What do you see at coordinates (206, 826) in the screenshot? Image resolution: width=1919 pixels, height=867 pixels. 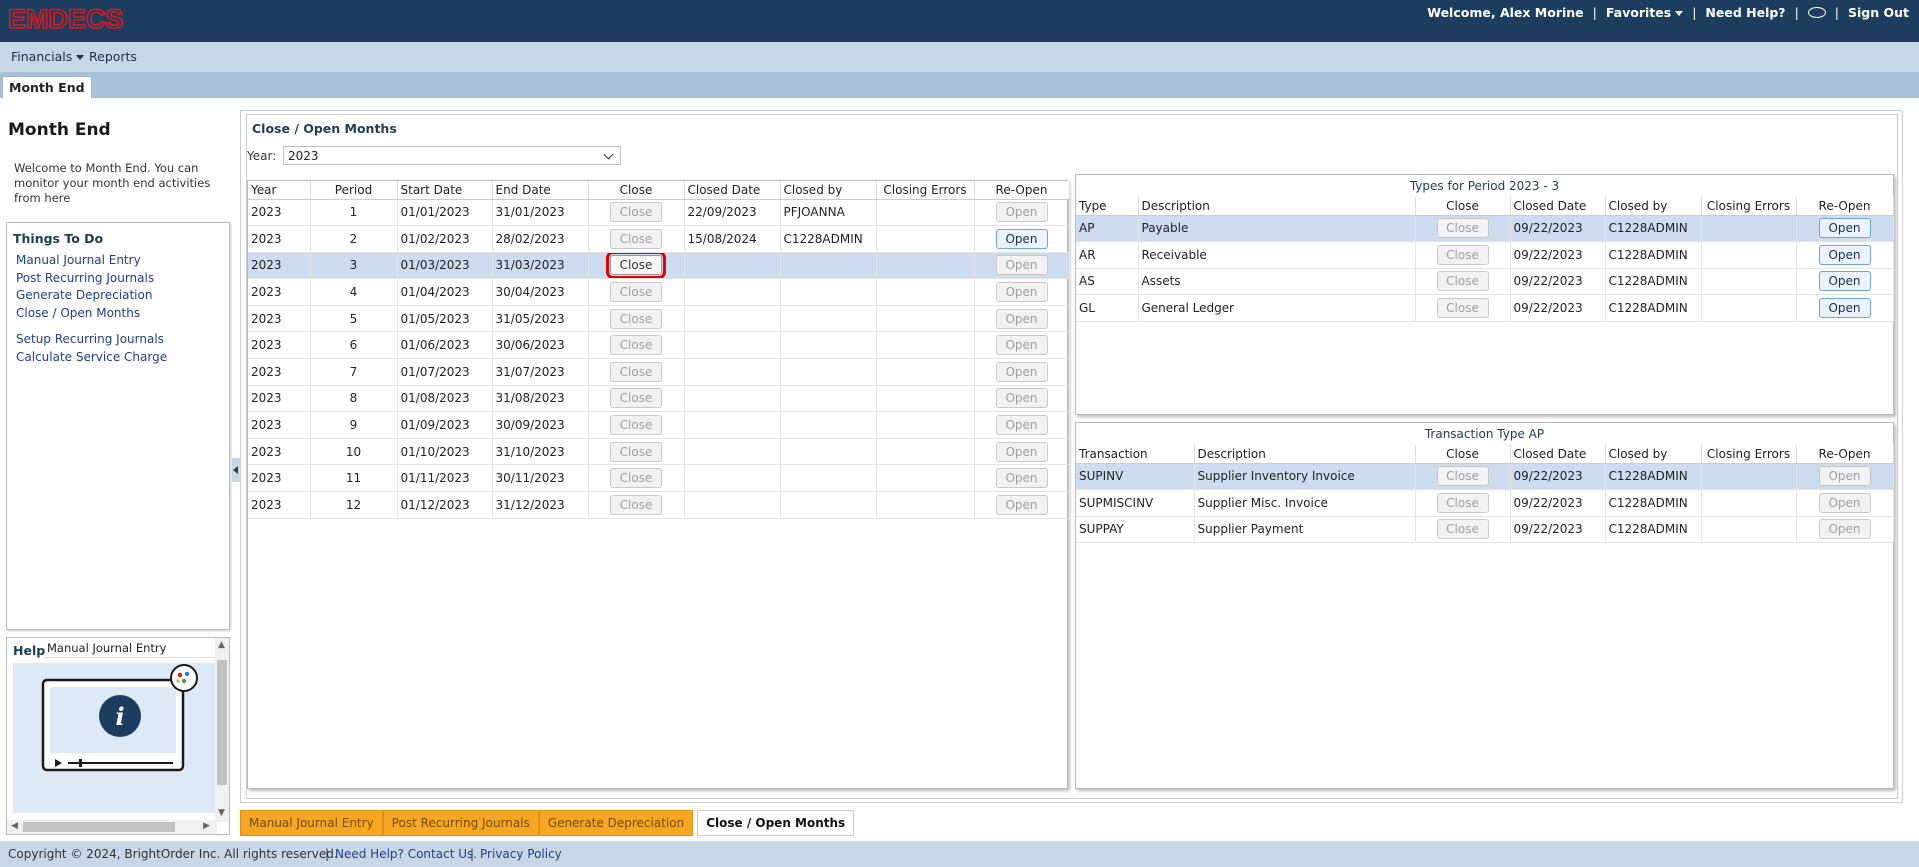 I see `scroll-right-icon: ▶` at bounding box center [206, 826].